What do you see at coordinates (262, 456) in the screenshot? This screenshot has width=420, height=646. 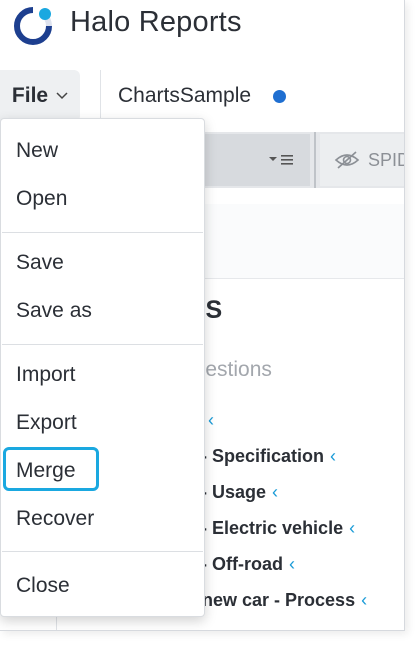 I see `list-item: r - Specification ‹` at bounding box center [262, 456].